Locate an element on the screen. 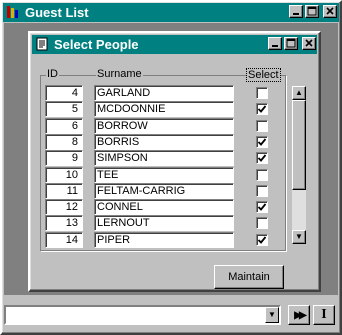 The image size is (342, 335). chevron-down-icon: ▼ is located at coordinates (272, 314).